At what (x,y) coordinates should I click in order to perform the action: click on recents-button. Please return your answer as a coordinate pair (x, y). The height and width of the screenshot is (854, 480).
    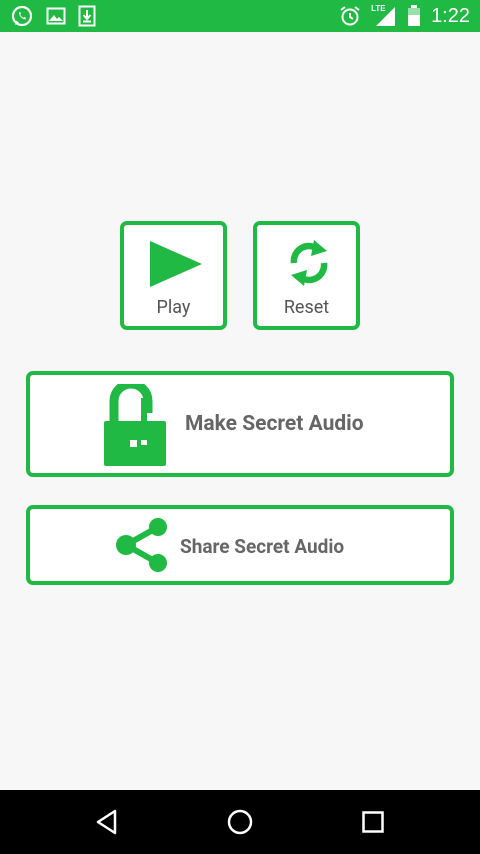
    Looking at the image, I should click on (373, 822).